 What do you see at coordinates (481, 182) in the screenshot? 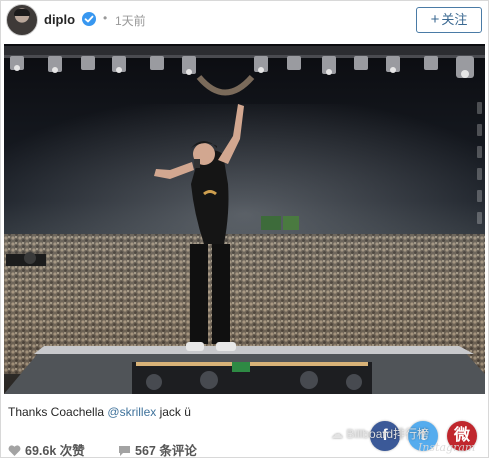
I see `side-panel-icons` at bounding box center [481, 182].